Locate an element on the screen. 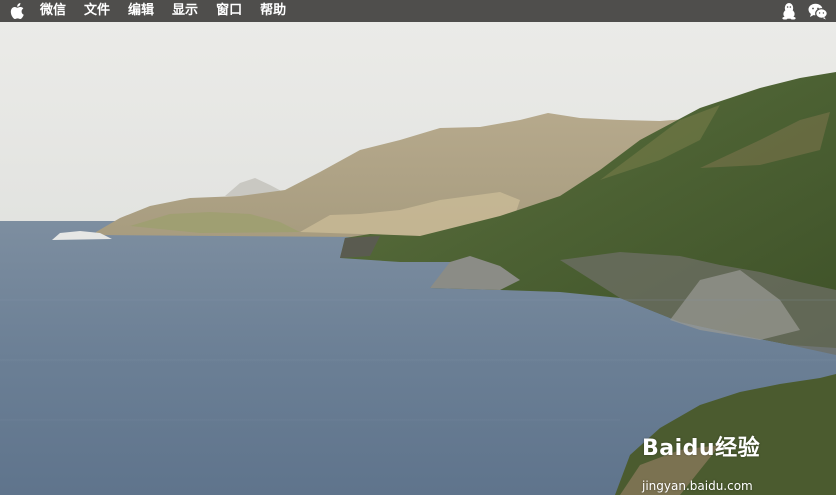 This screenshot has width=836, height=495. menu-item-window: 窗口 is located at coordinates (229, 11).